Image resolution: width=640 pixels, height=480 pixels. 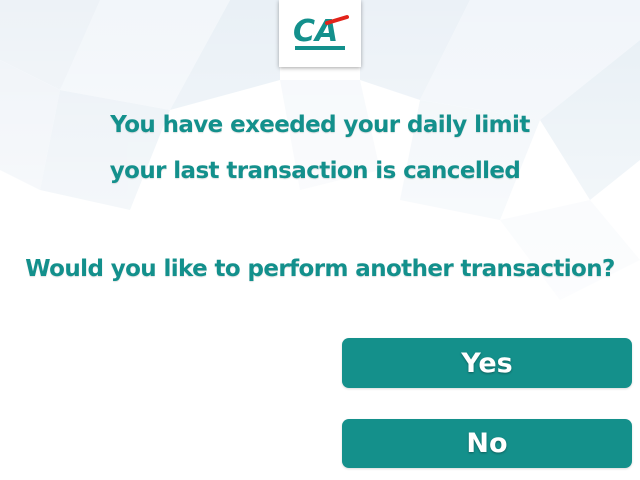 I want to click on no-button-label: No, so click(x=487, y=443).